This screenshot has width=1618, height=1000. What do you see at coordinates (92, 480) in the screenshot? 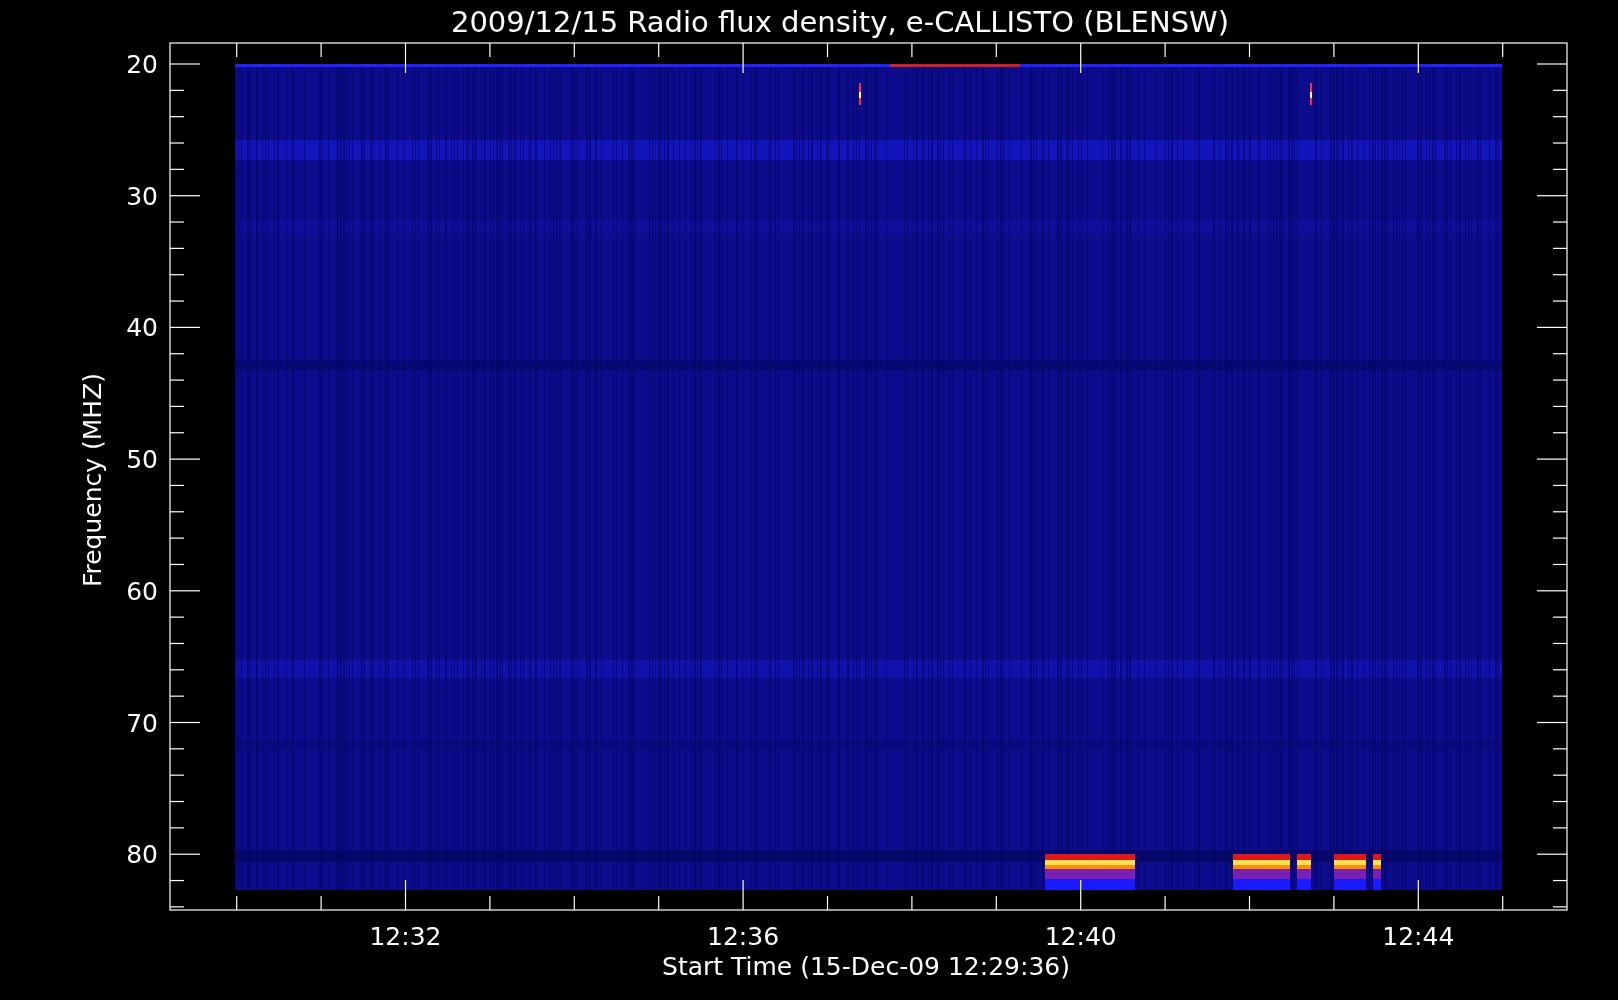
I see `y-axis-label: Frequency (MHZ)` at bounding box center [92, 480].